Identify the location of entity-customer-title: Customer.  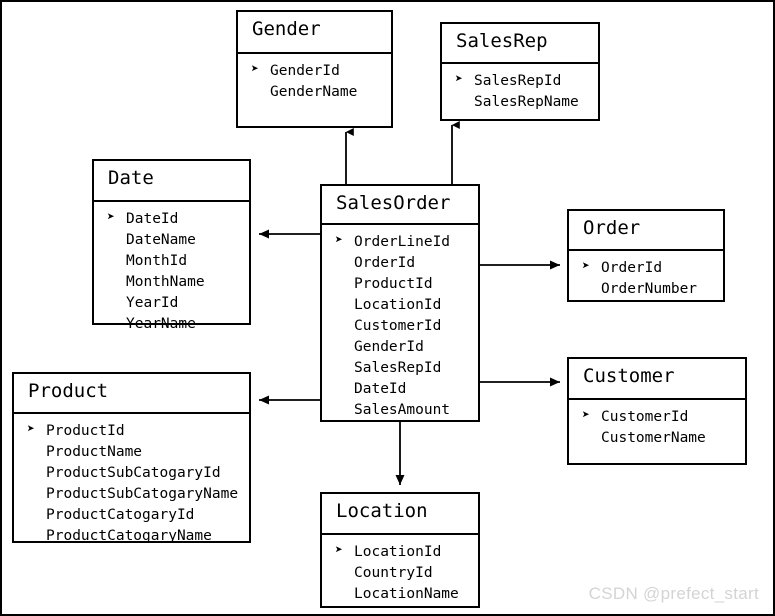
(657, 379).